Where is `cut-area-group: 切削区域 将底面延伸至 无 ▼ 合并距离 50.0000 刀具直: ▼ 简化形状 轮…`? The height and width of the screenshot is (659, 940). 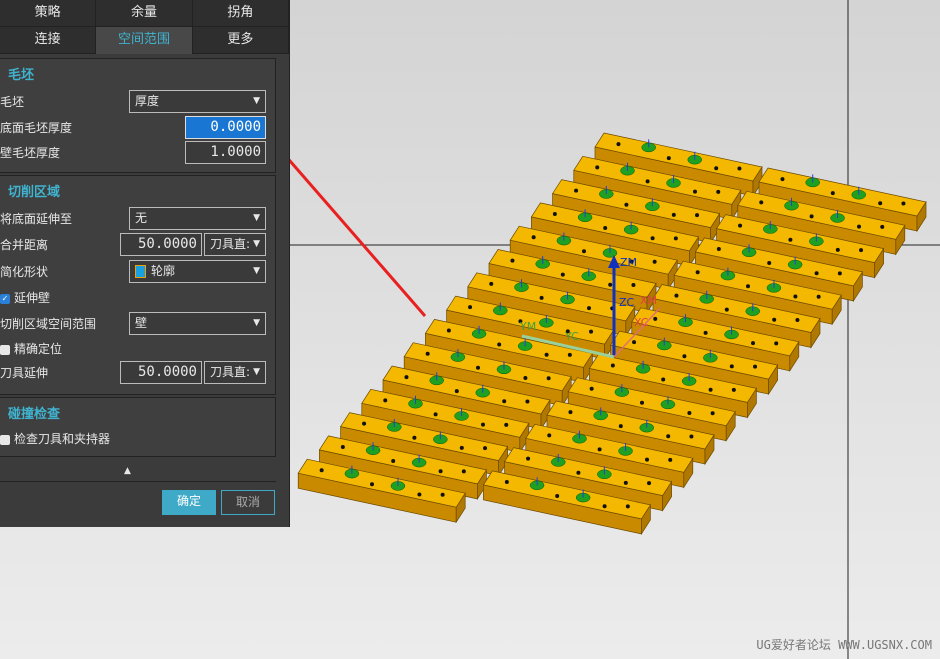 cut-area-group: 切削区域 将底面延伸至 无 ▼ 合并距离 50.0000 刀具直: ▼ 简化形状 轮… is located at coordinates (138, 285).